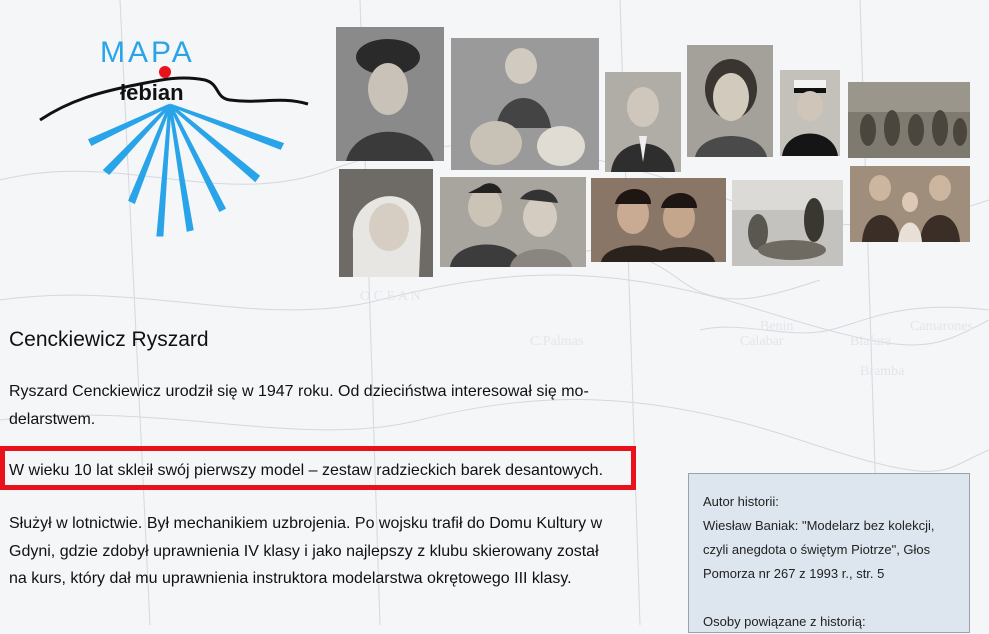  I want to click on logo-title: MAPA, so click(147, 52).